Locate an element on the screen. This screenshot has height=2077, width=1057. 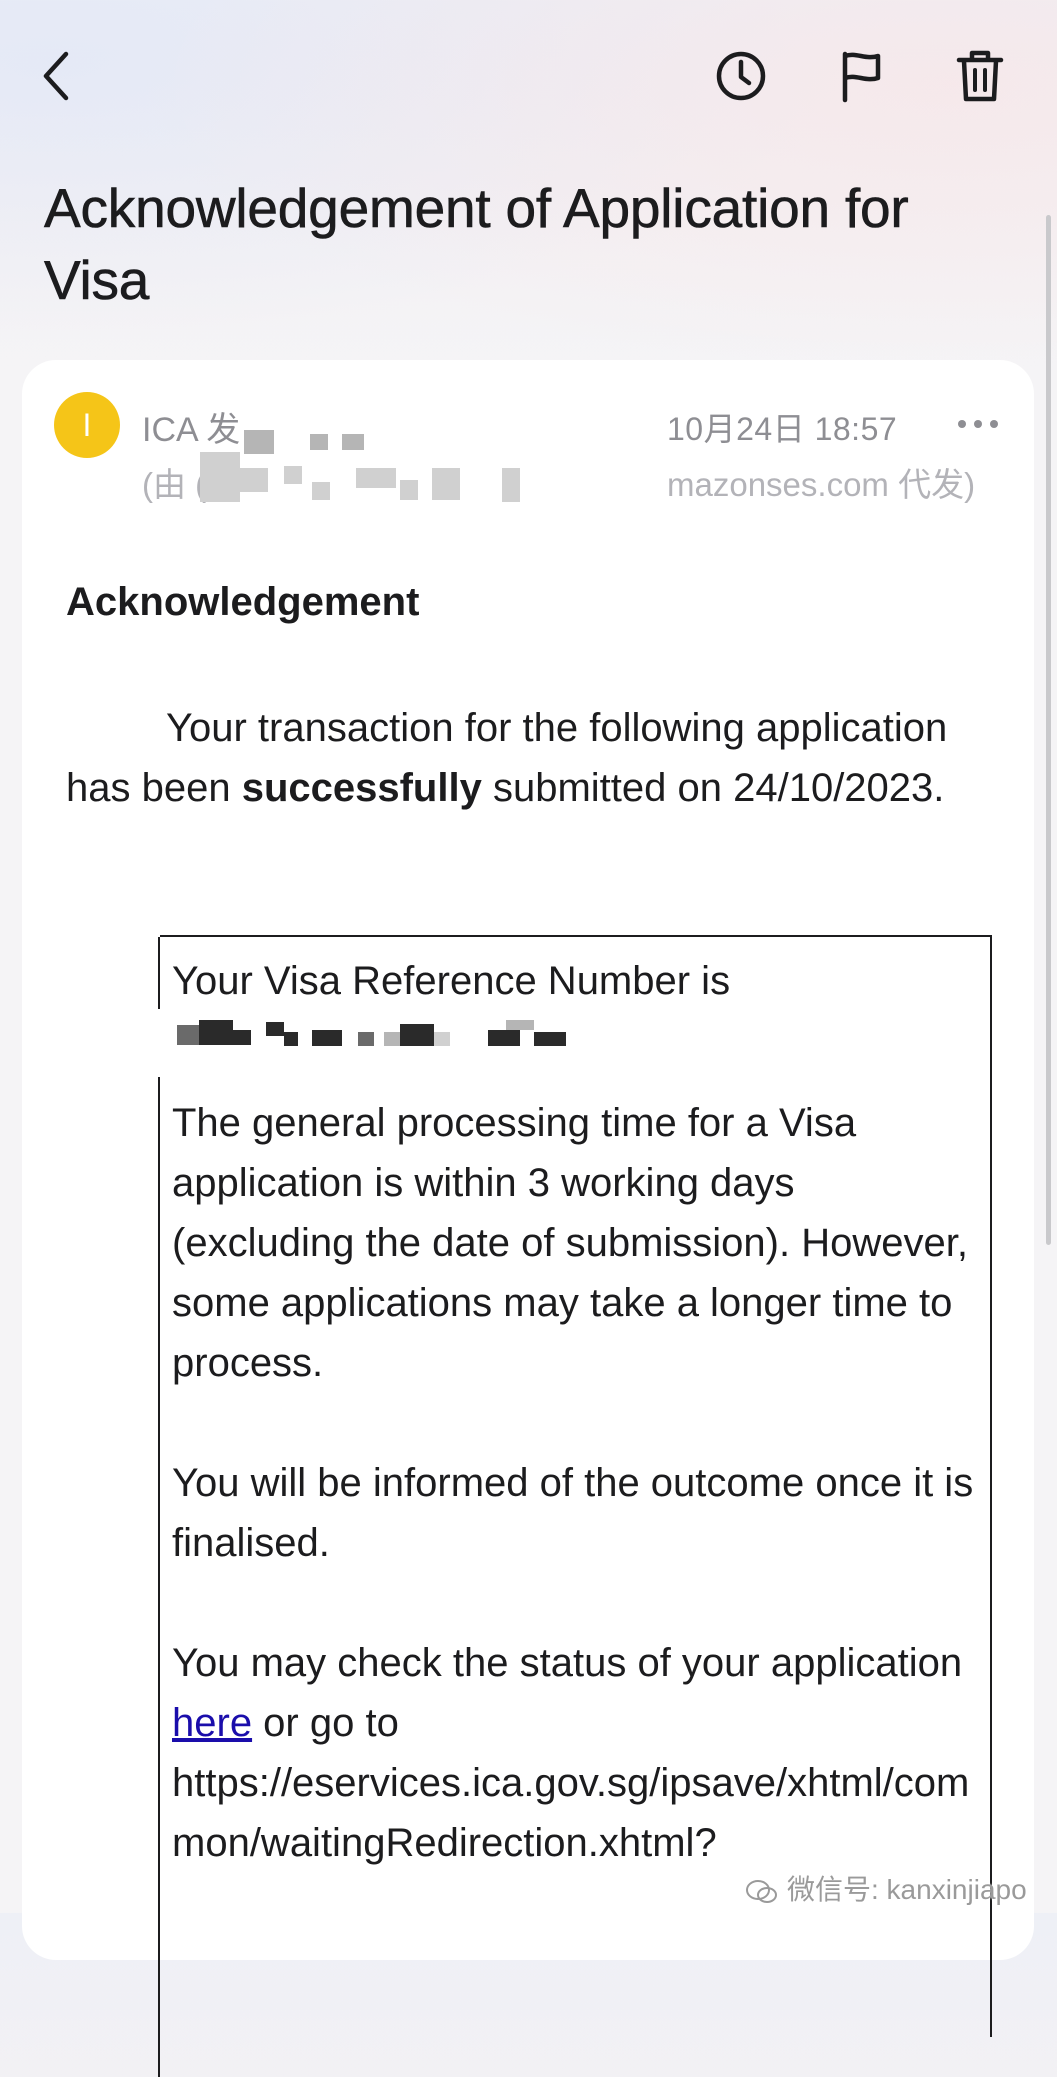
sender-avatar: I is located at coordinates (87, 425).